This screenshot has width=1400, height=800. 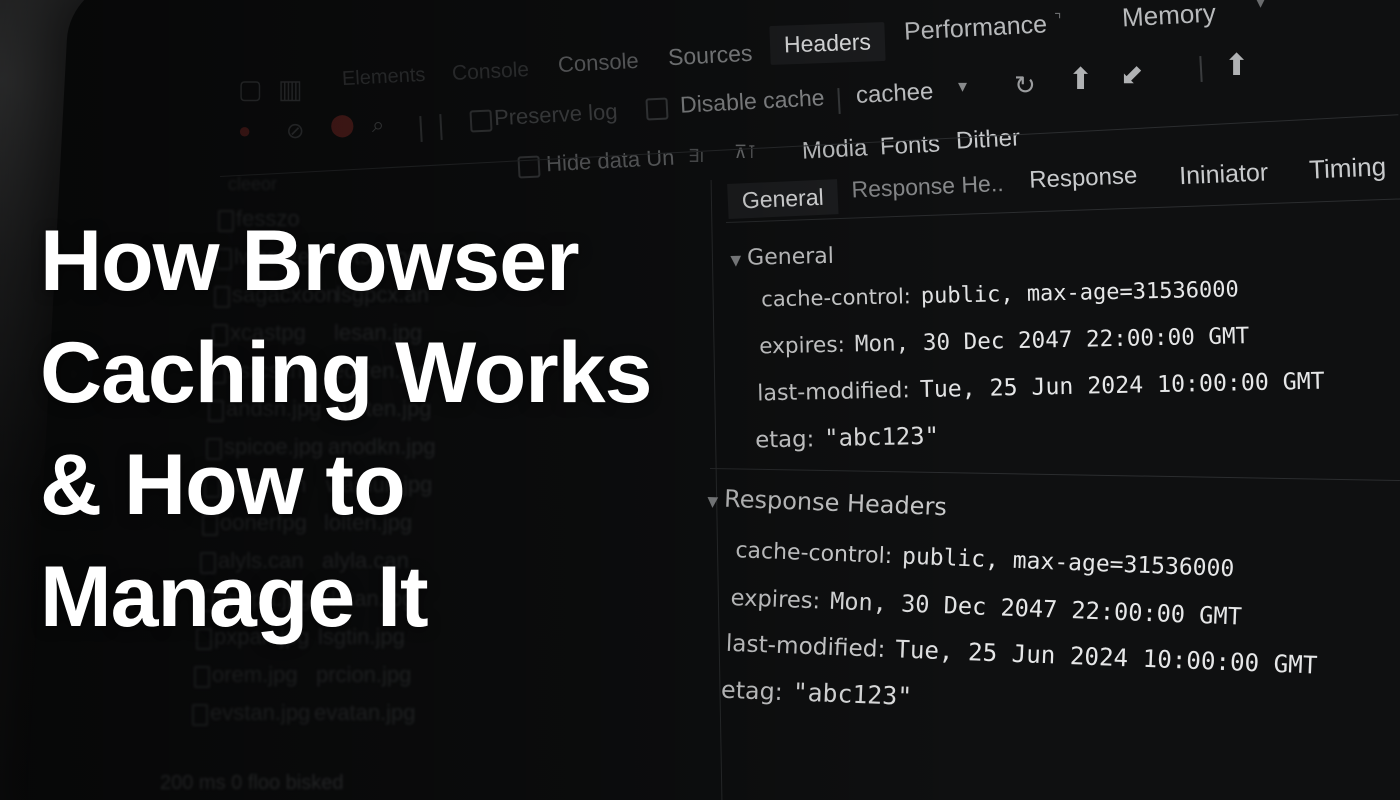 What do you see at coordinates (260, 713) in the screenshot?
I see `request-name: evstan.jpg` at bounding box center [260, 713].